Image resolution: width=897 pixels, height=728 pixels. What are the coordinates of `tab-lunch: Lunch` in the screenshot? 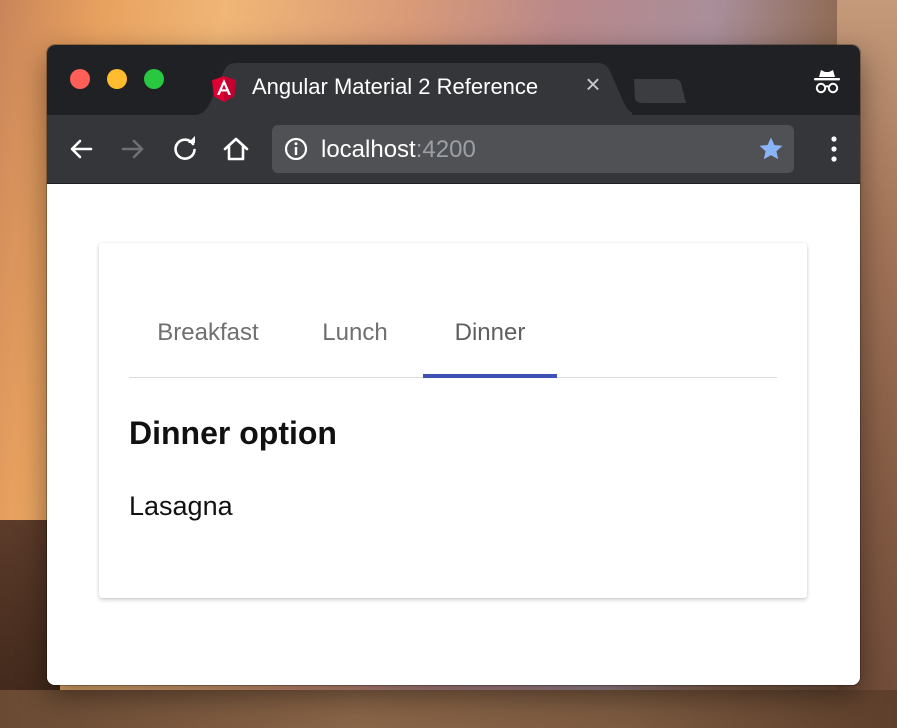 It's located at (355, 339).